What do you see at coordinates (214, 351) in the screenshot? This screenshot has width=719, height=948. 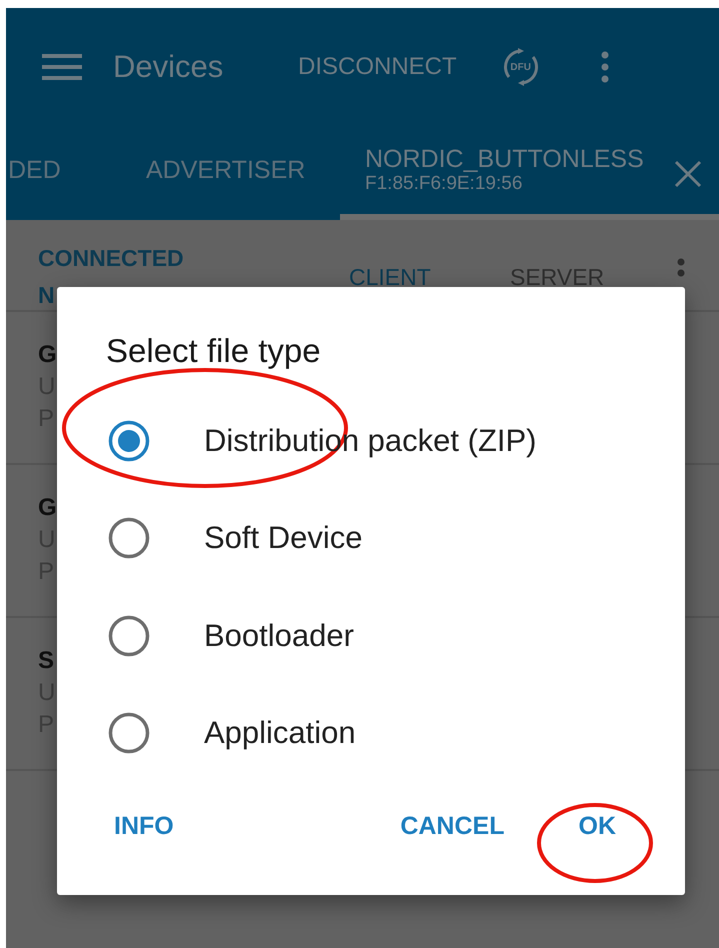 I see `dialog-title: Select file type` at bounding box center [214, 351].